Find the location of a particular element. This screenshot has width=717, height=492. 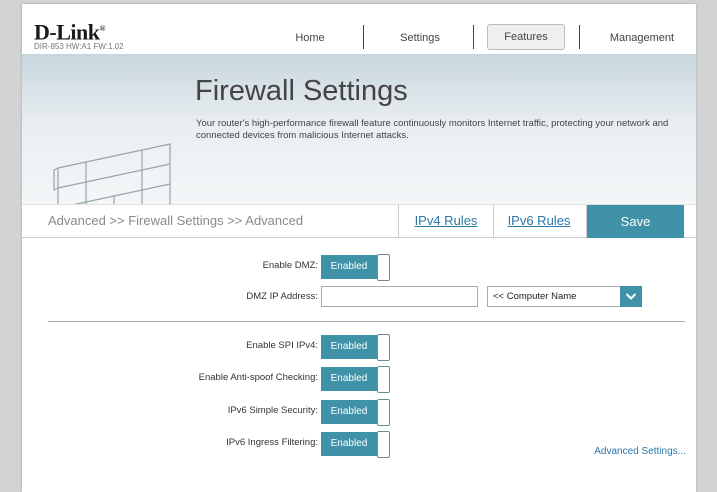

enable-spi-label: Enable SPI IPv4: is located at coordinates (282, 345).